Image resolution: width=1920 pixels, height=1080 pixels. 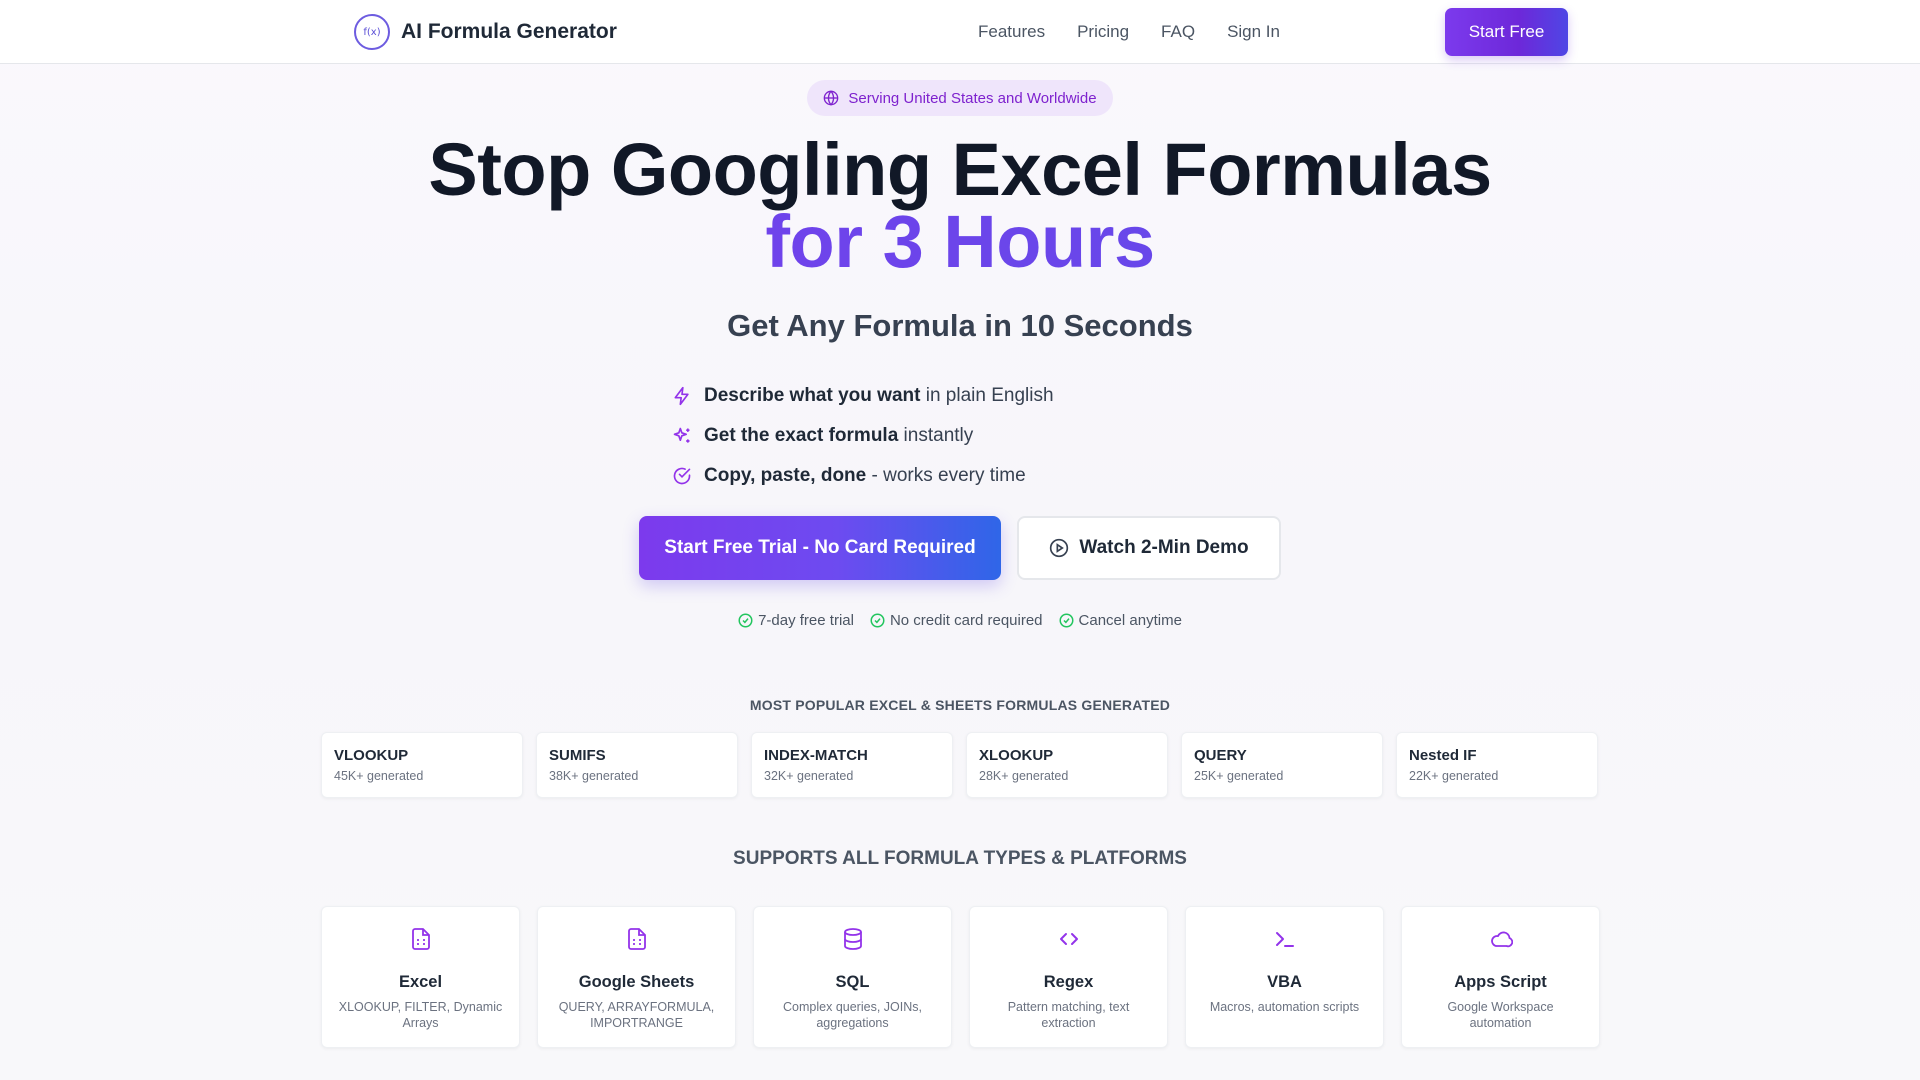 I want to click on feature-point: Get the exact formula instantly, so click(x=863, y=436).